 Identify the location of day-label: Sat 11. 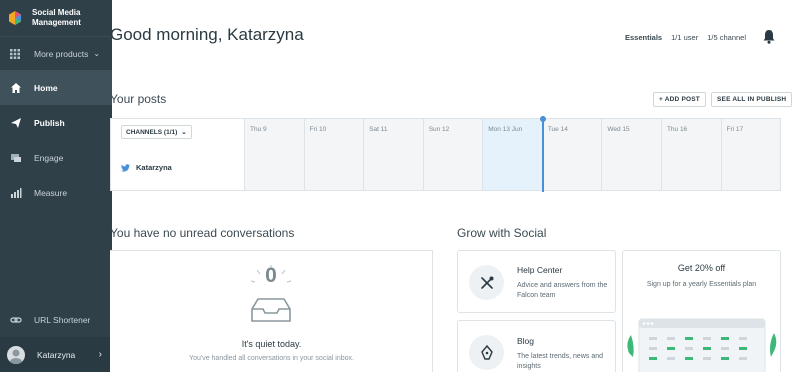
(378, 129).